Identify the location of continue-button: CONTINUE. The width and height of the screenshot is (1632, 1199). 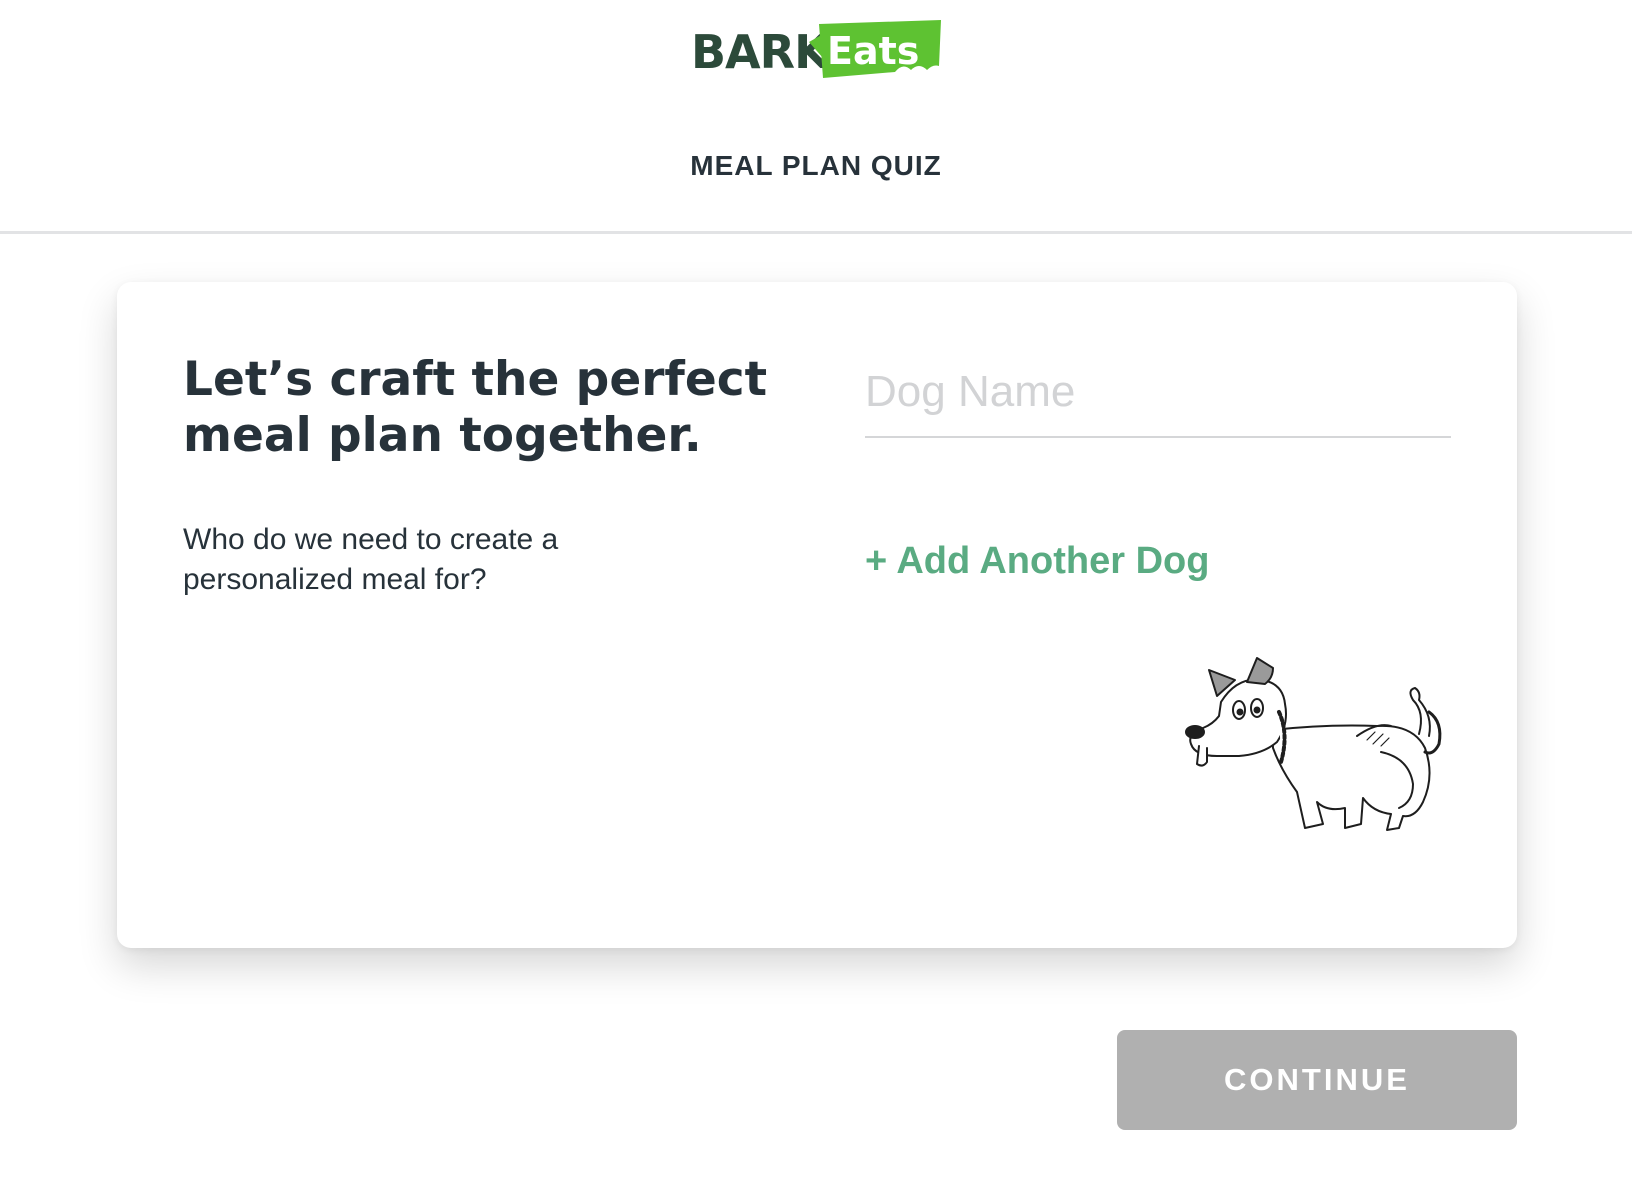
(1317, 1080).